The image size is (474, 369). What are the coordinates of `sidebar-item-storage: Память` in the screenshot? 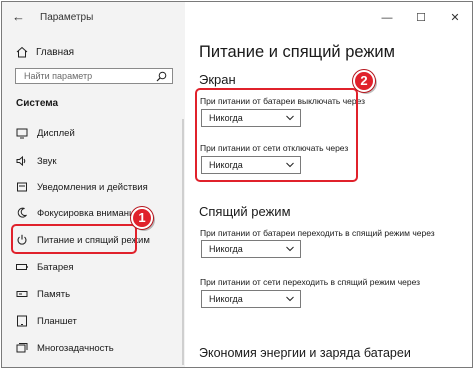 It's located at (43, 294).